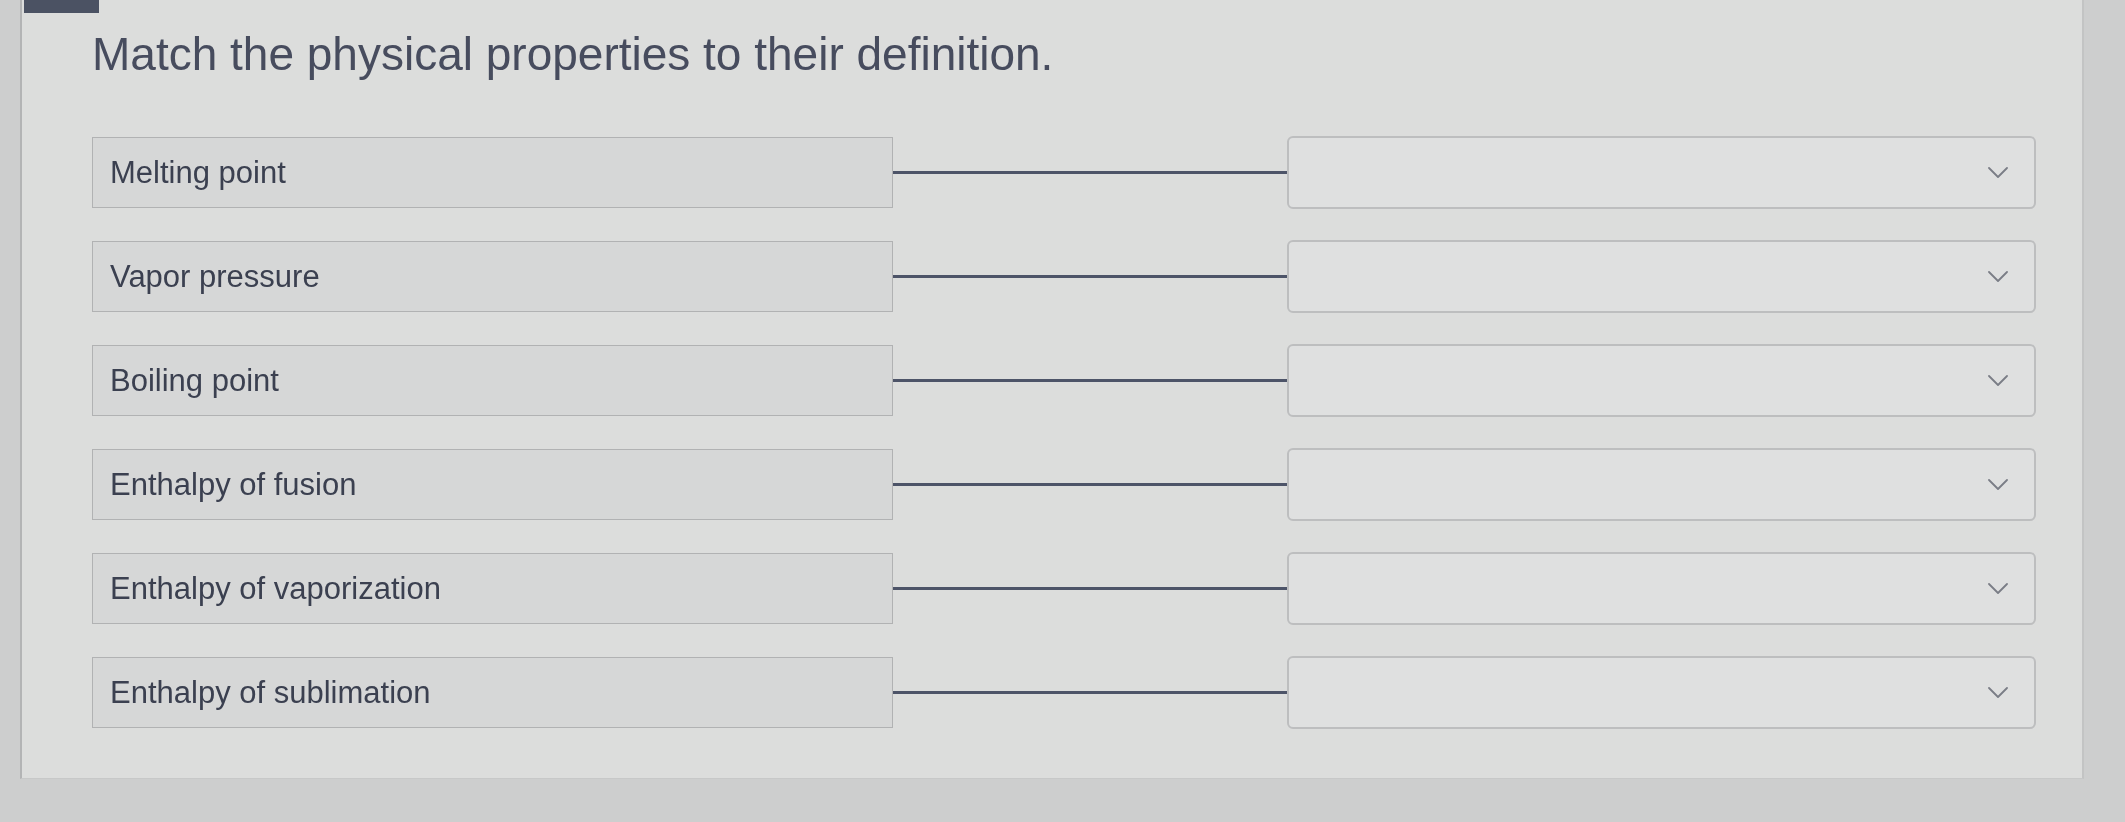  Describe the element at coordinates (492, 484) in the screenshot. I see `term-card: Enthalpy of fusion` at that location.